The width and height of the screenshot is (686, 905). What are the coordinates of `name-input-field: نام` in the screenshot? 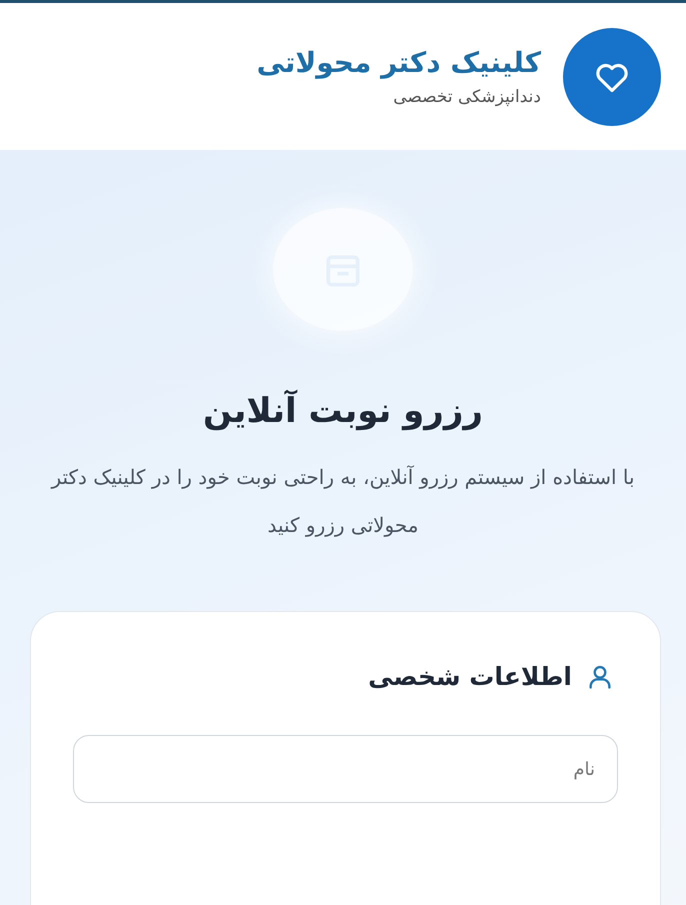 It's located at (345, 769).